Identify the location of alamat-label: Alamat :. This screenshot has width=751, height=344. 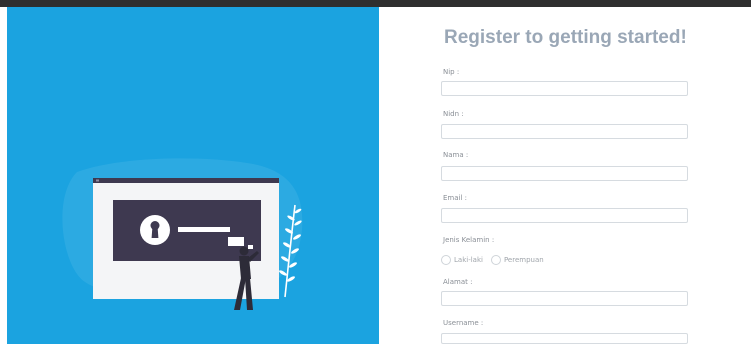
(458, 282).